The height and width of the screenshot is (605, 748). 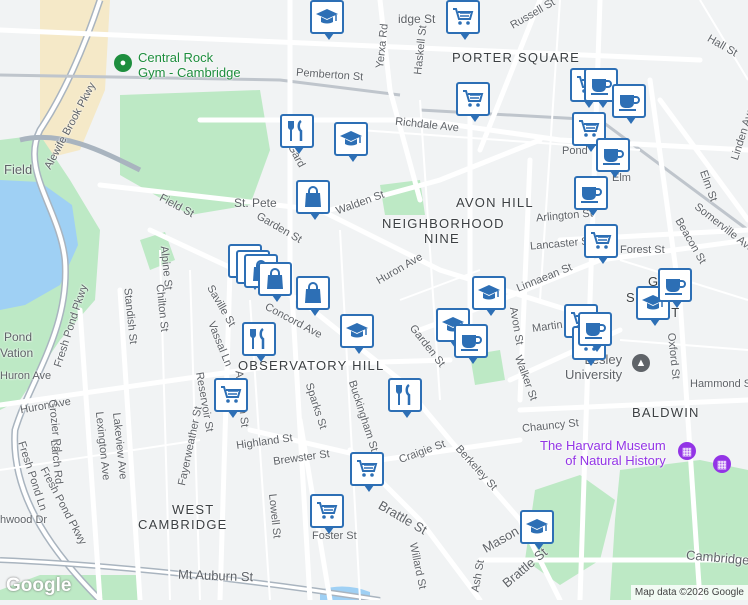 I want to click on map-attribution: Map data ©2026 Google, so click(x=689, y=592).